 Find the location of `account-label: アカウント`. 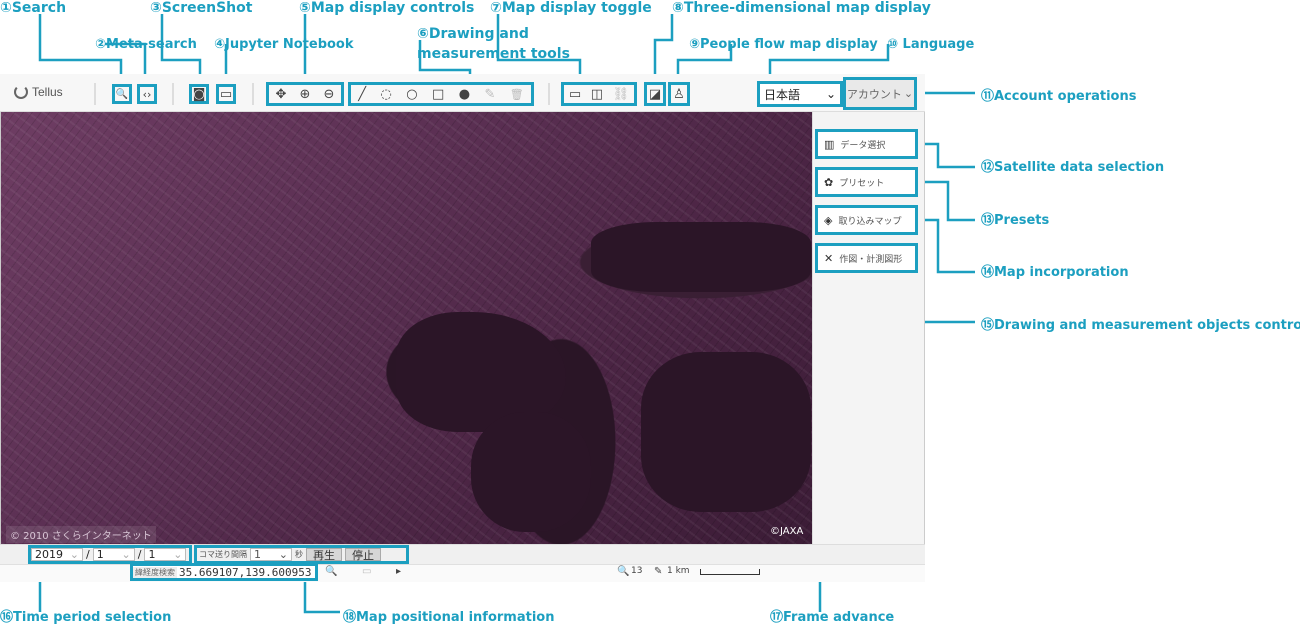

account-label: アカウント is located at coordinates (874, 94).